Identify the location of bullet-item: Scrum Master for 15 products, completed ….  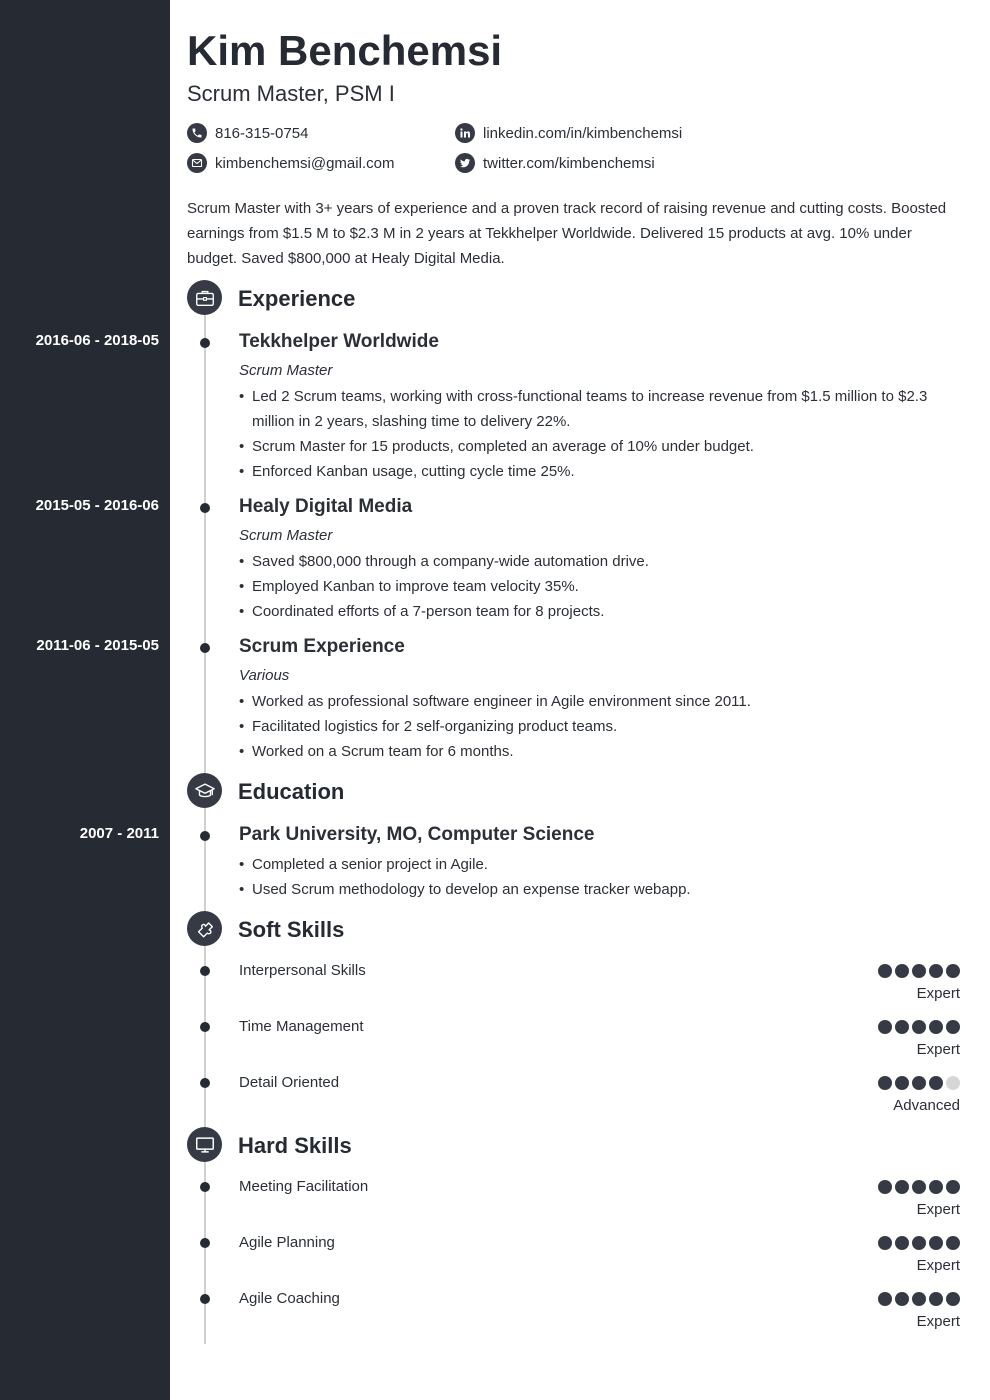
(598, 446).